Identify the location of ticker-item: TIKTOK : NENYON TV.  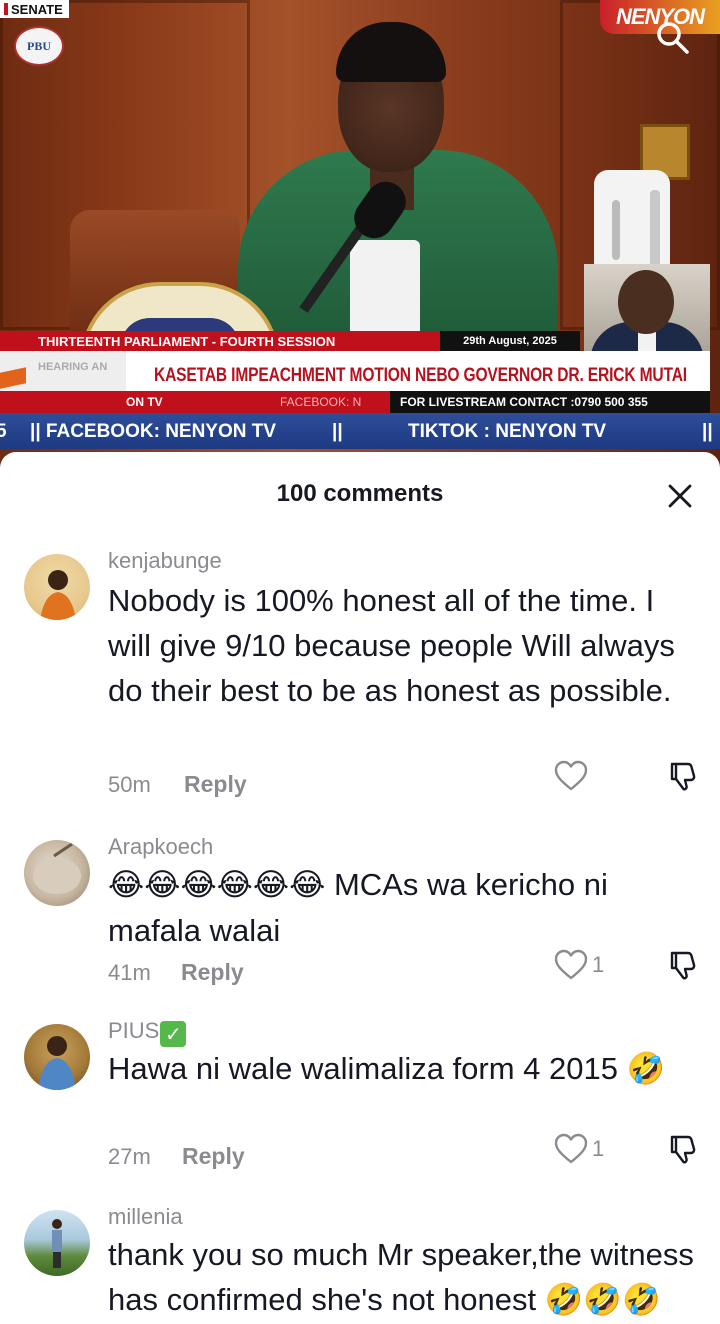
(507, 431).